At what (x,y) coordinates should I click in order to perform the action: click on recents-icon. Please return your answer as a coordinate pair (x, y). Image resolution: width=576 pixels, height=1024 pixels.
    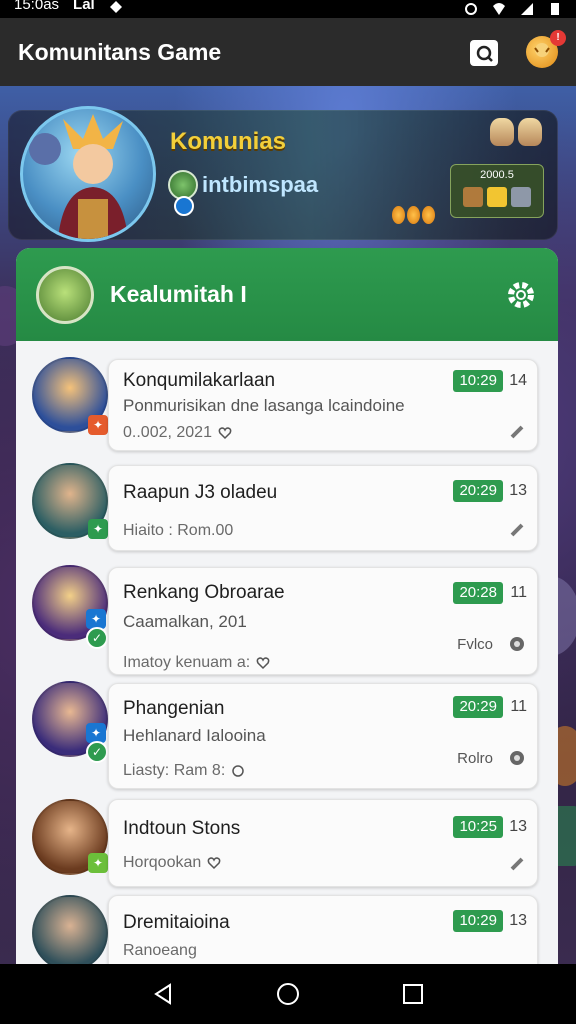
    Looking at the image, I should click on (413, 994).